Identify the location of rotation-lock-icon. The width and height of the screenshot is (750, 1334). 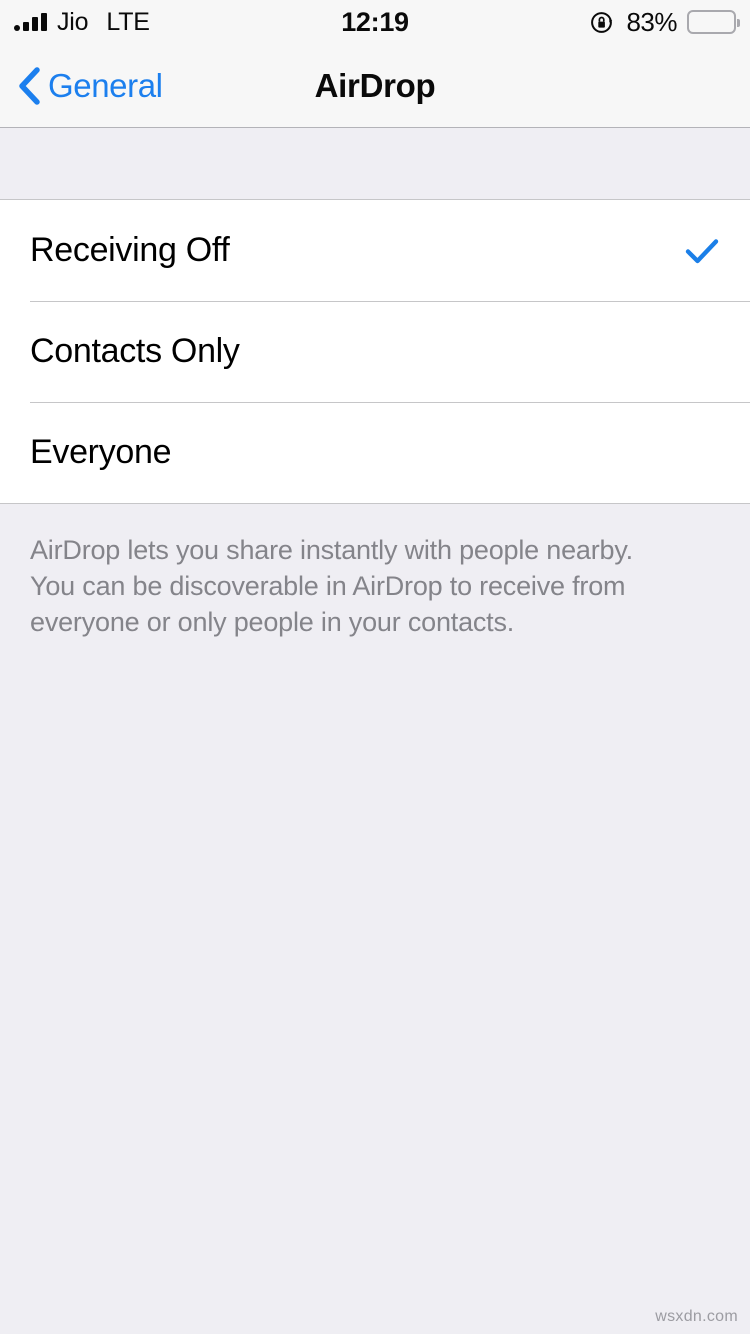
(602, 22).